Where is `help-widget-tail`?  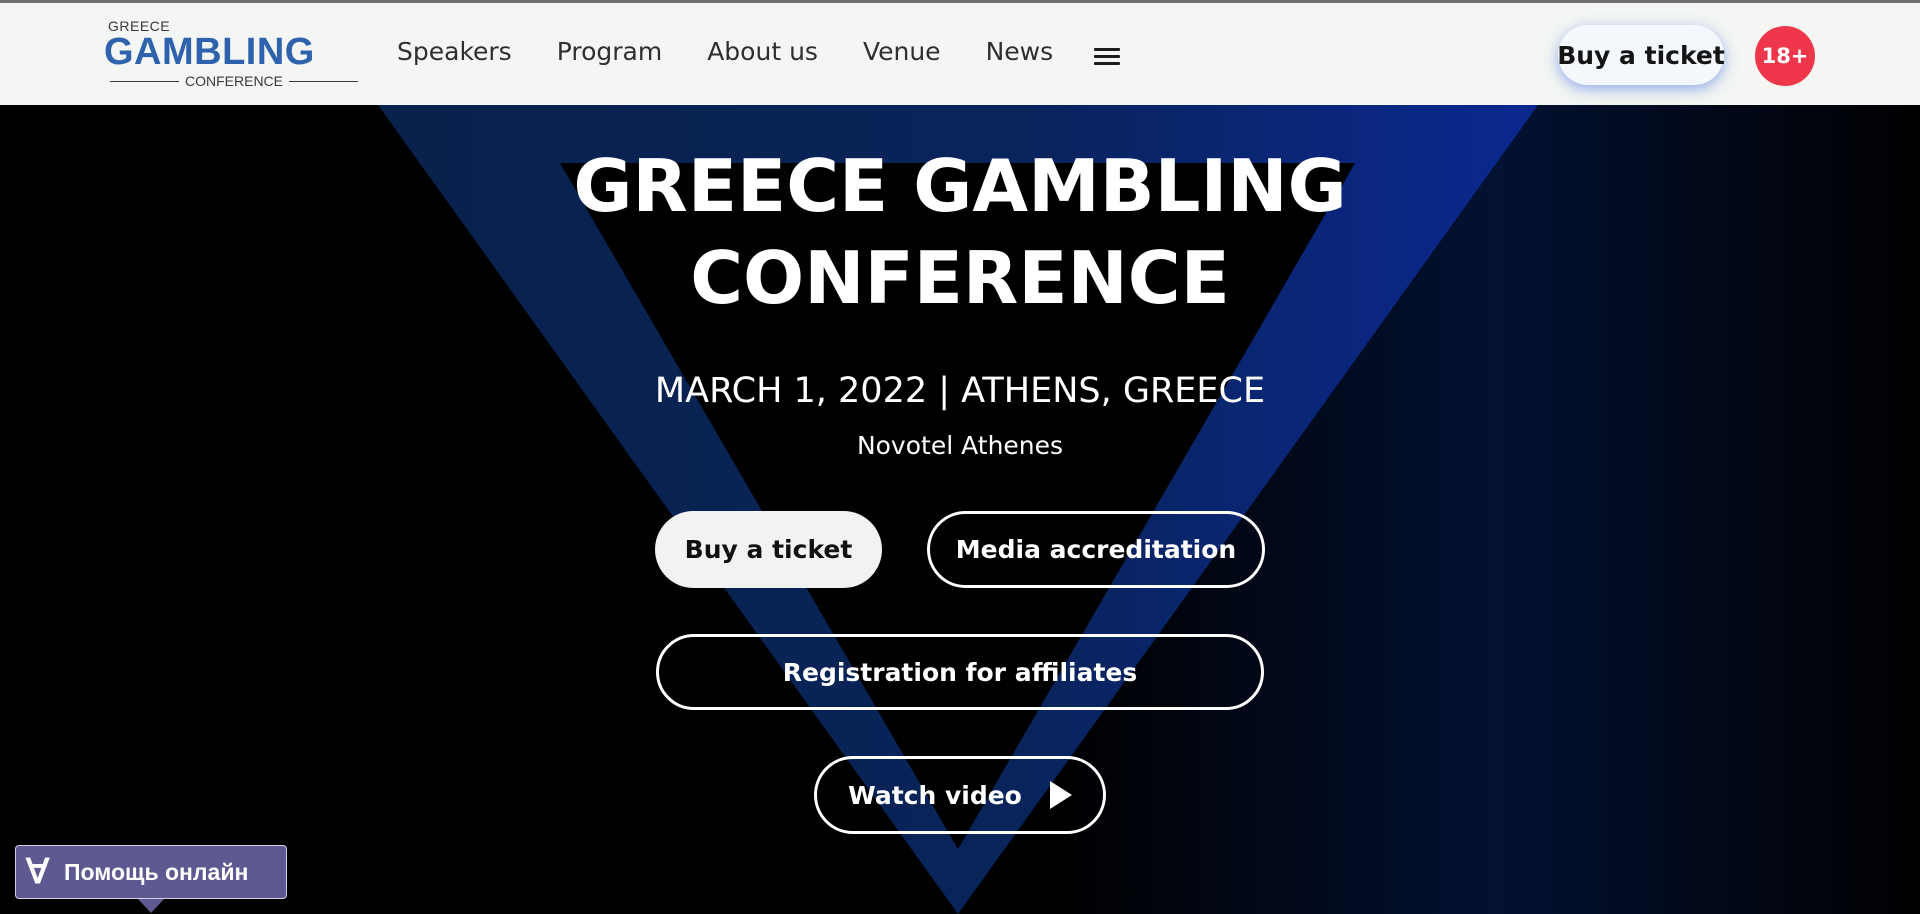 help-widget-tail is located at coordinates (151, 906).